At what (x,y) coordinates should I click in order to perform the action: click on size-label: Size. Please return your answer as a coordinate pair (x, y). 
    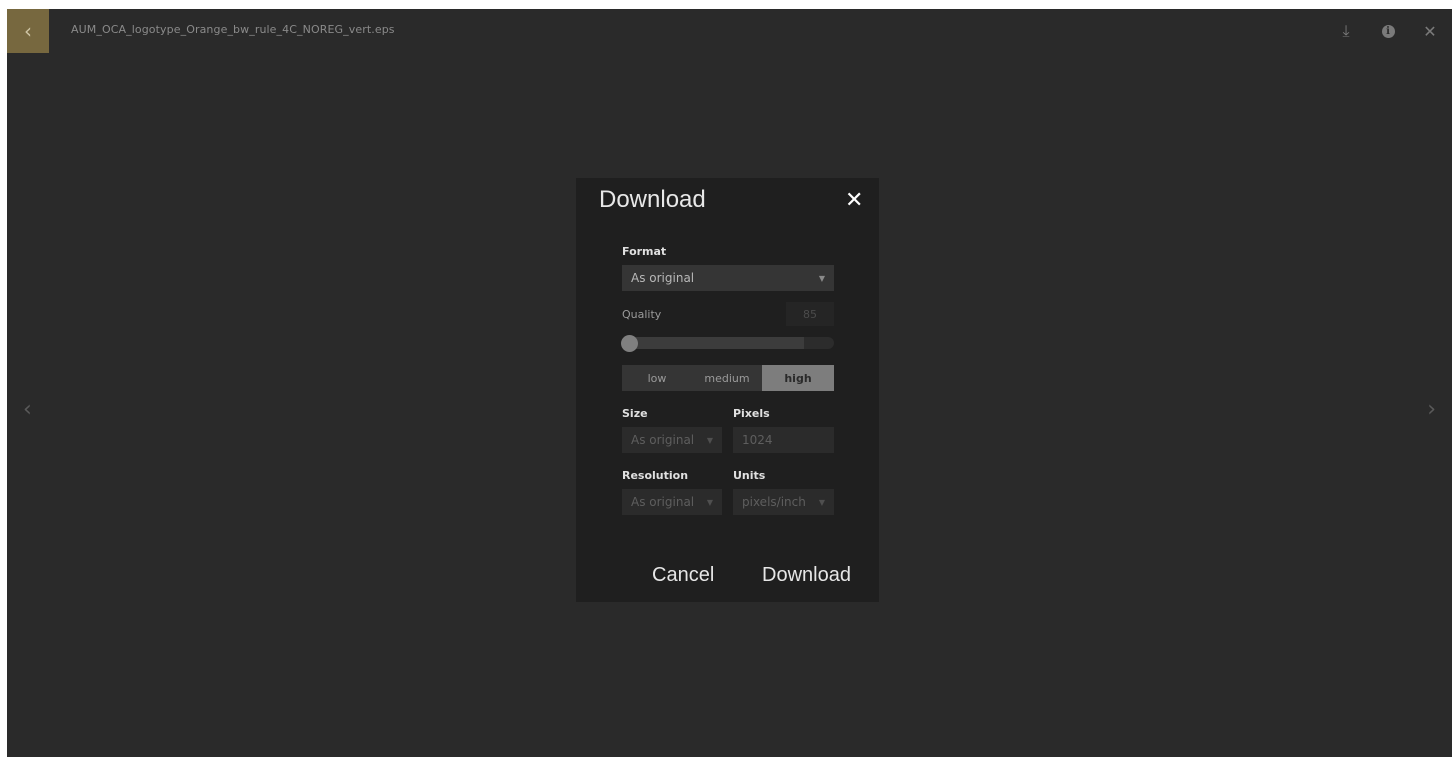
    Looking at the image, I should click on (635, 413).